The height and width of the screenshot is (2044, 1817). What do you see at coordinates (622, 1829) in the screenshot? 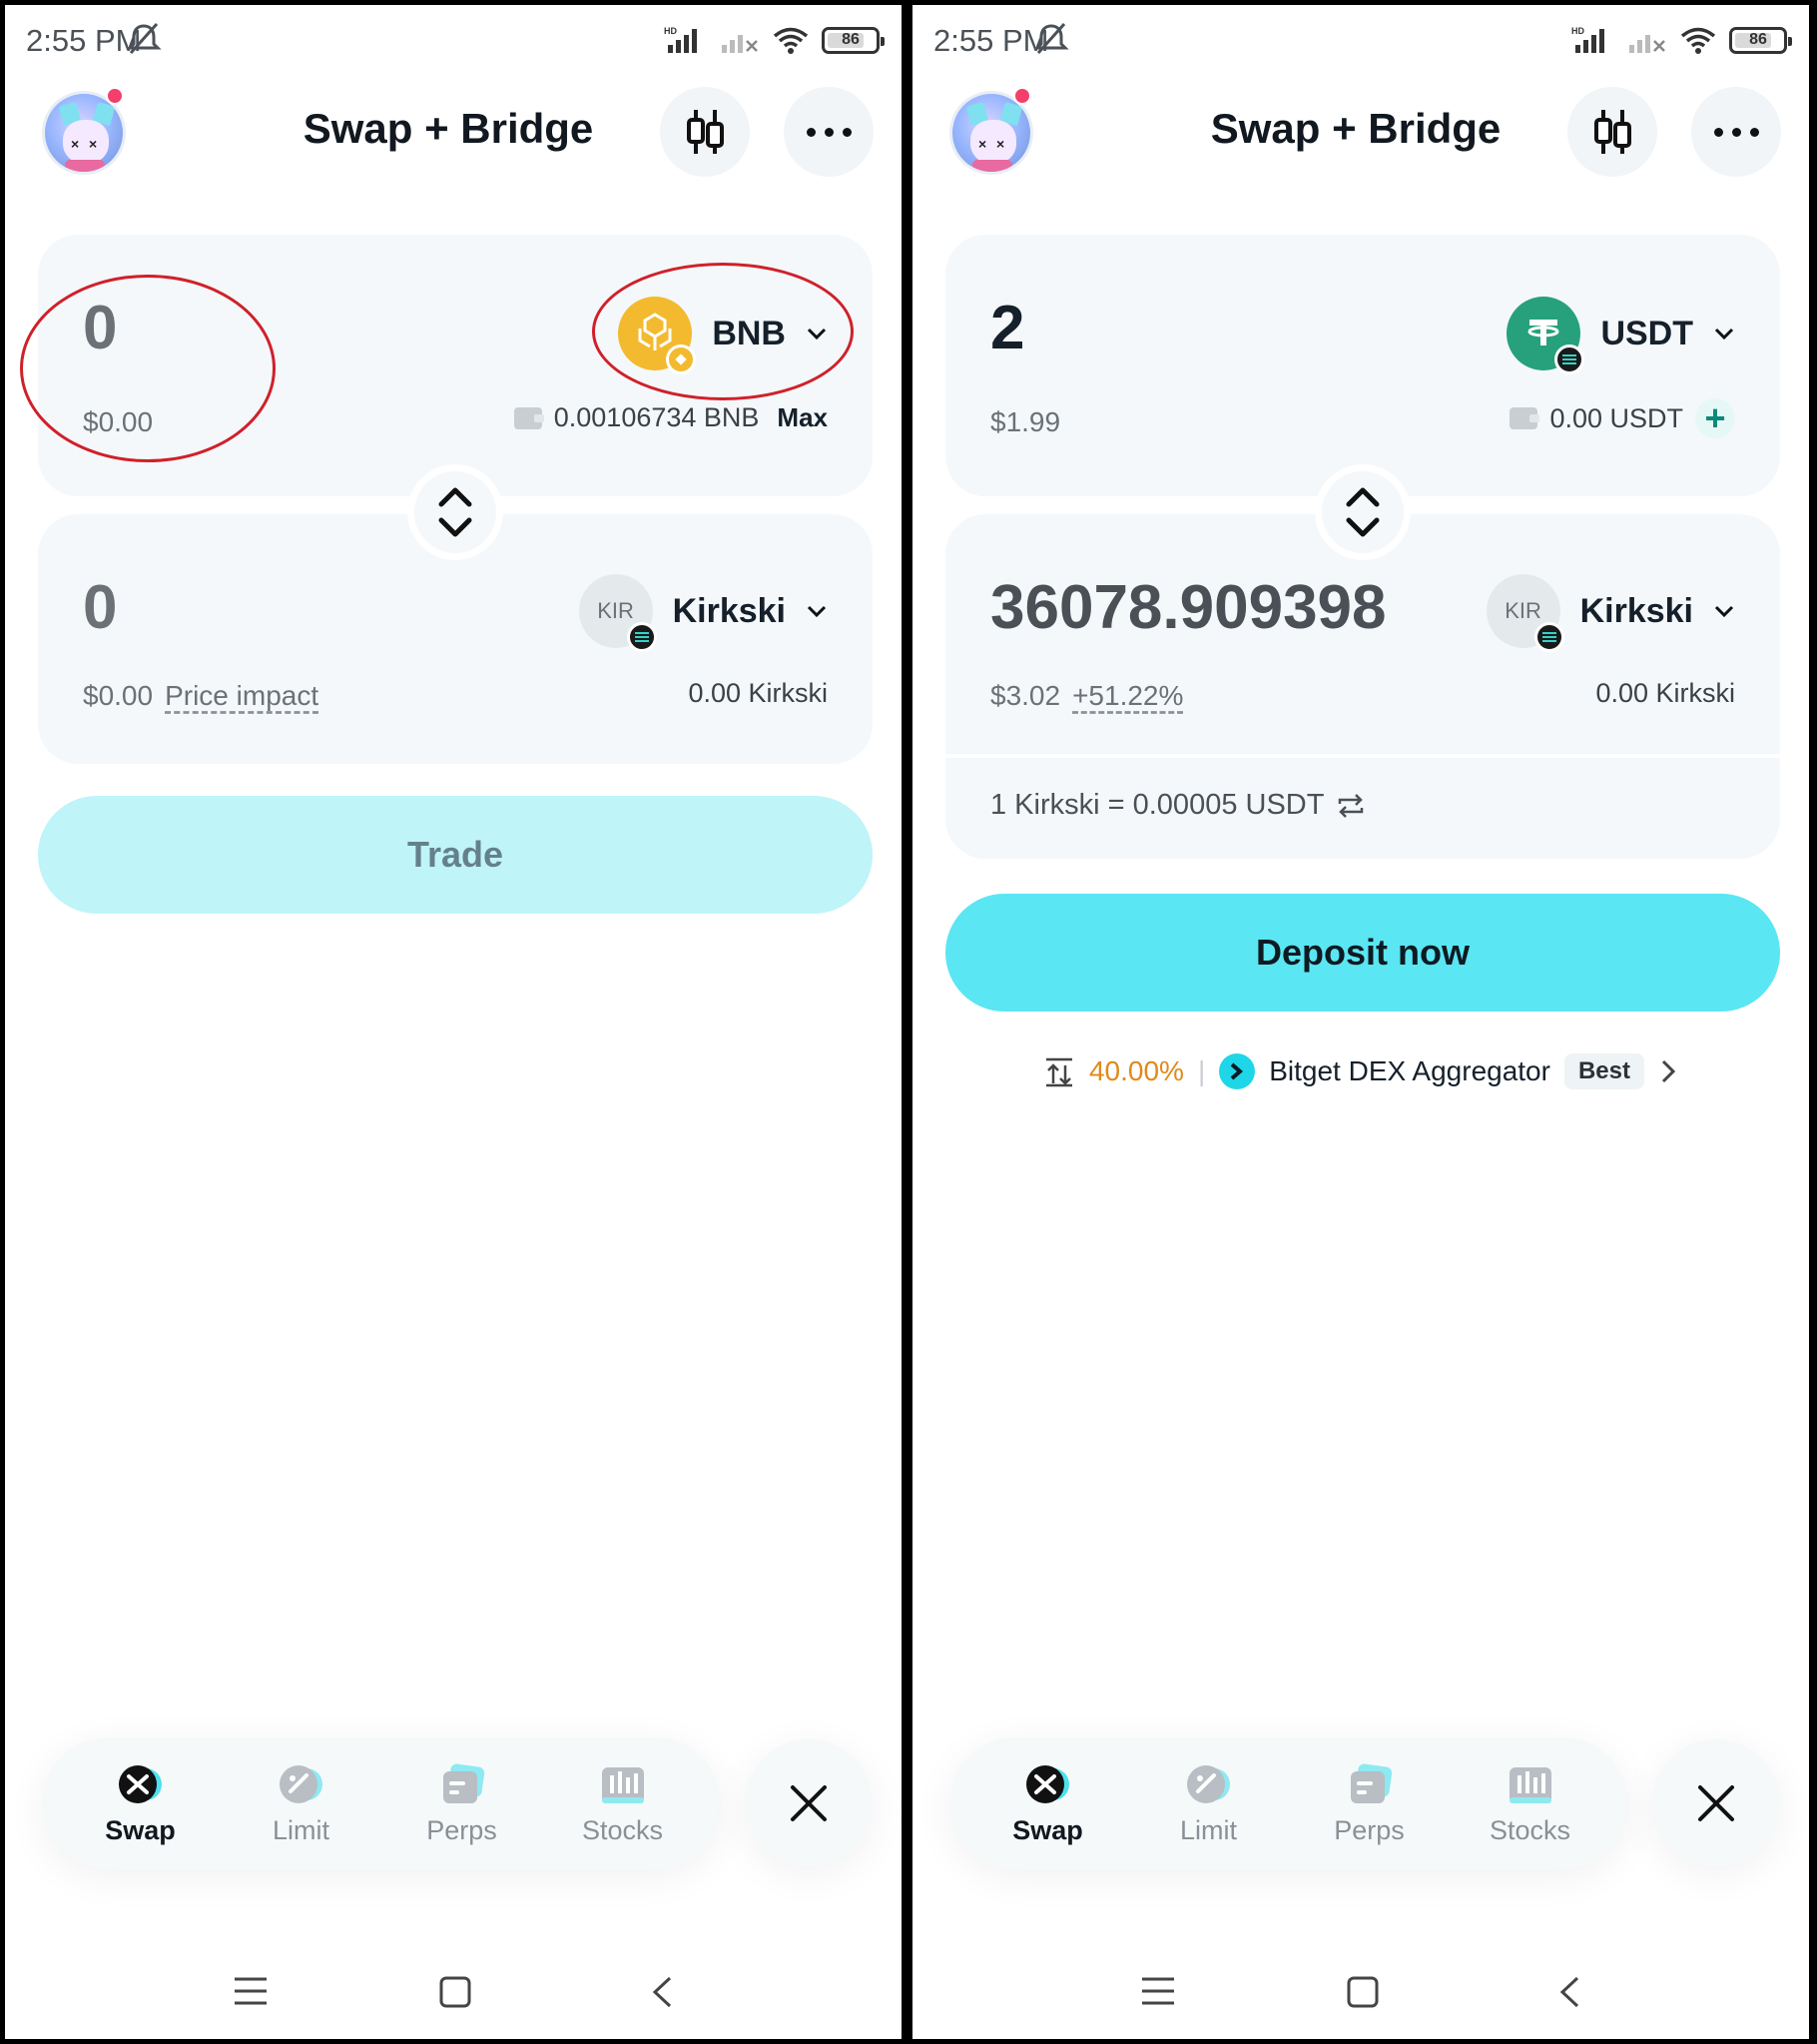
I see `nav-stocks-label: Stocks` at bounding box center [622, 1829].